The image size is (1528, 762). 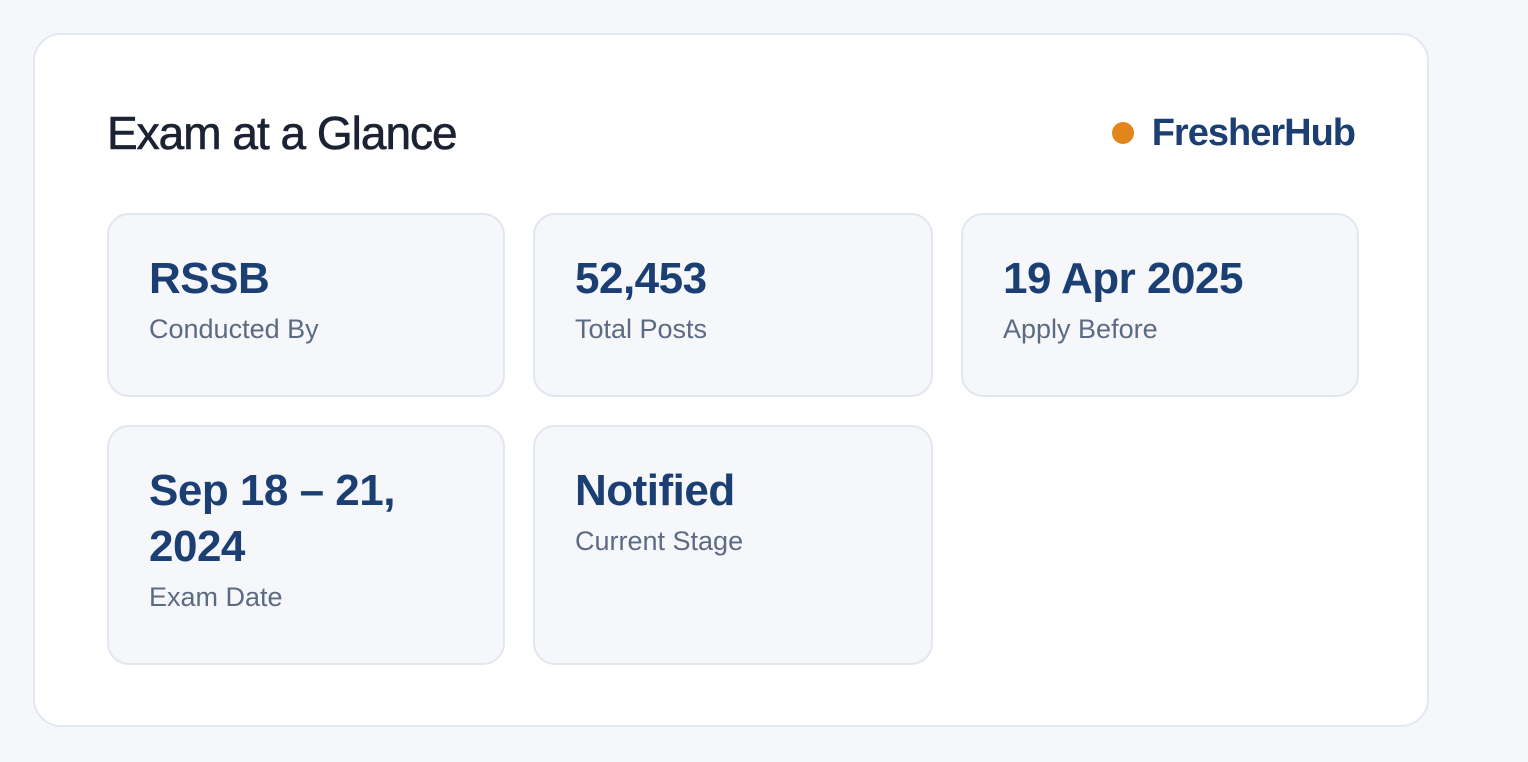 I want to click on brand-dot-icon, so click(x=1122, y=133).